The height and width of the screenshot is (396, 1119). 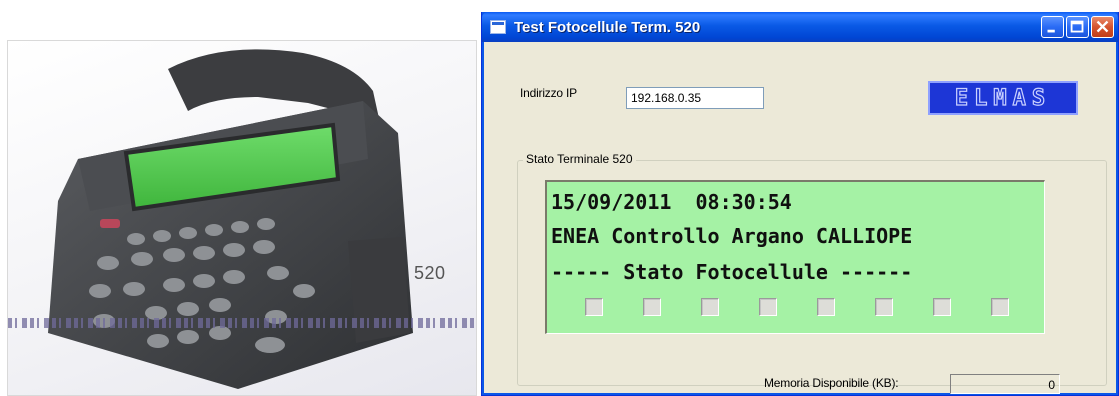 What do you see at coordinates (732, 272) in the screenshot?
I see `lcd-photocell-header-line: ----- Stato Fotocellule ------` at bounding box center [732, 272].